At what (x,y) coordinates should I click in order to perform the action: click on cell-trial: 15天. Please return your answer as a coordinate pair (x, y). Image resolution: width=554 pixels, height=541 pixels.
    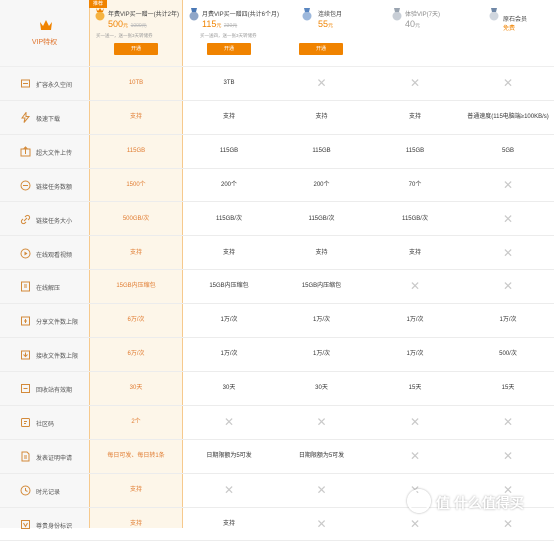
    Looking at the image, I should click on (415, 388).